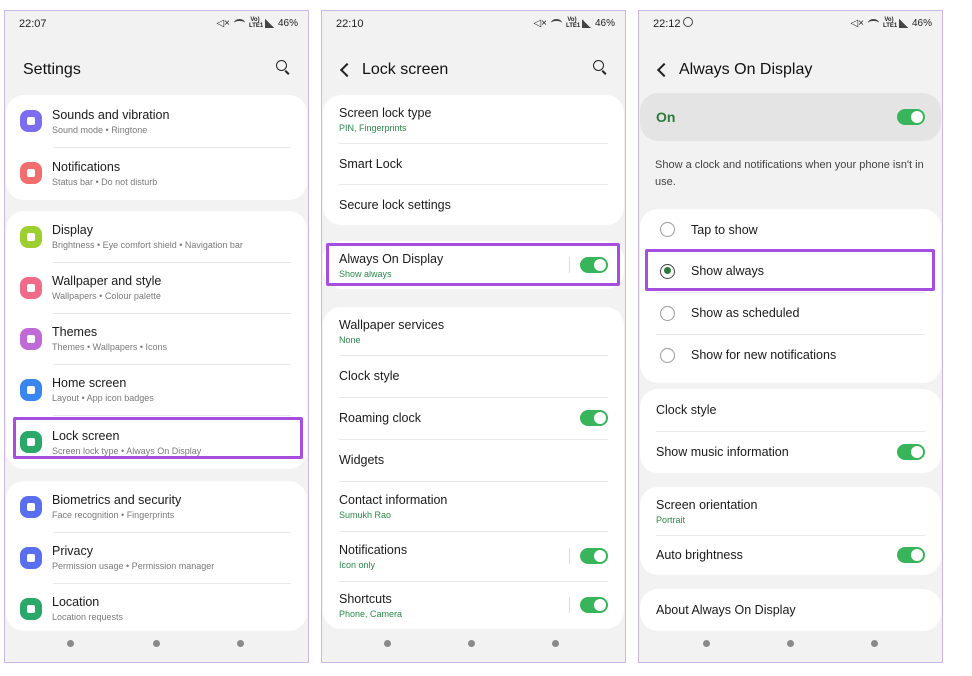 The image size is (972, 676). Describe the element at coordinates (699, 555) in the screenshot. I see `item-title: Auto brightness` at that location.